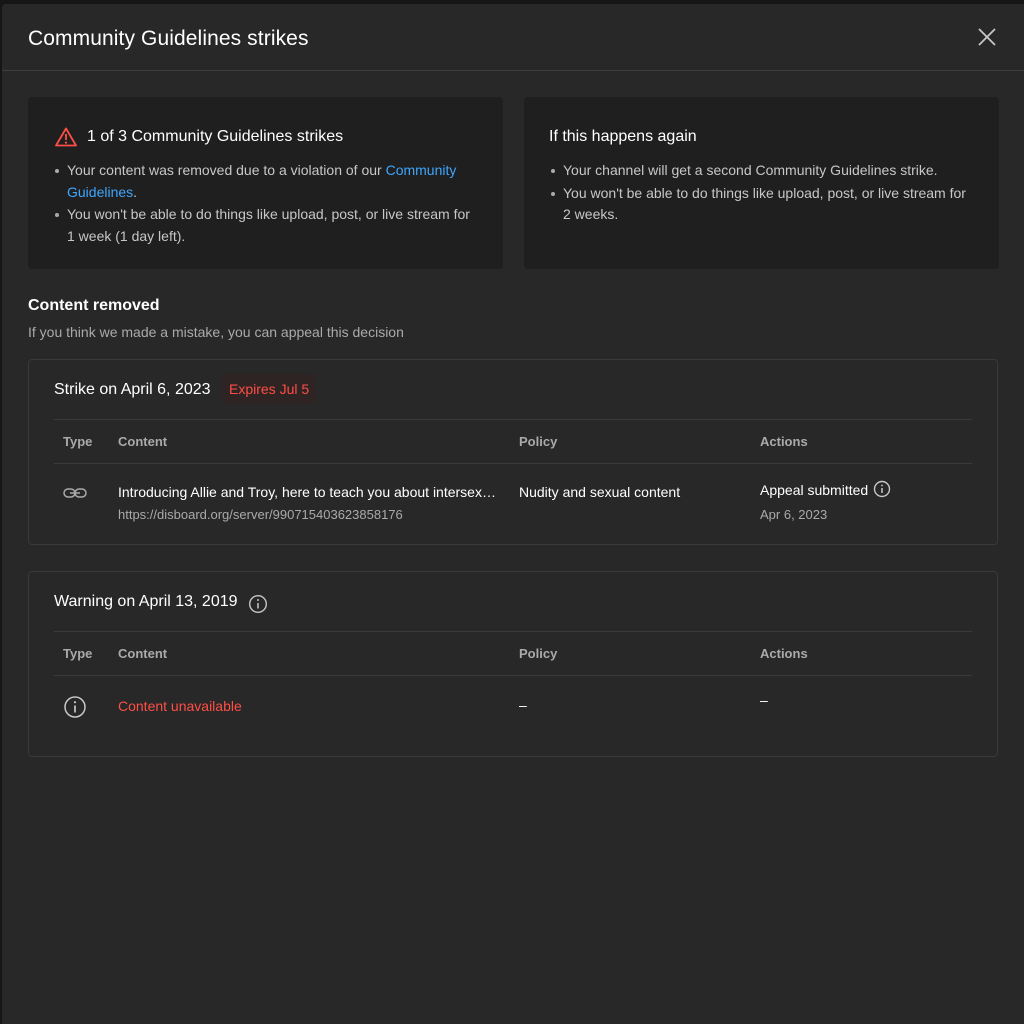 The image size is (1024, 1024). What do you see at coordinates (146, 601) in the screenshot?
I see `warning-card-title: Warning on April 13, 2019` at bounding box center [146, 601].